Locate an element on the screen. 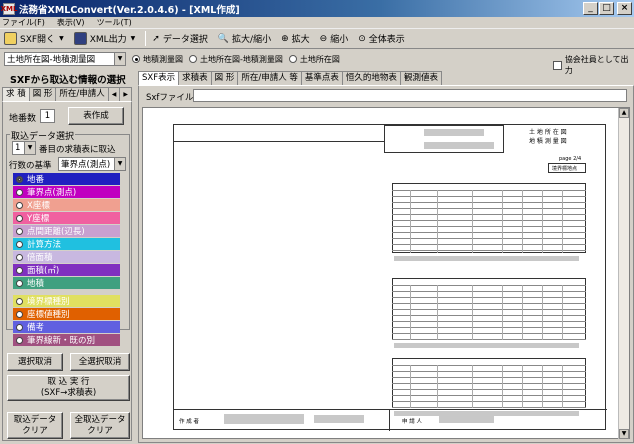 This screenshot has width=634, height=444. import-execute-button: 取 込 実 行 (SXF→求積表) is located at coordinates (68, 388).